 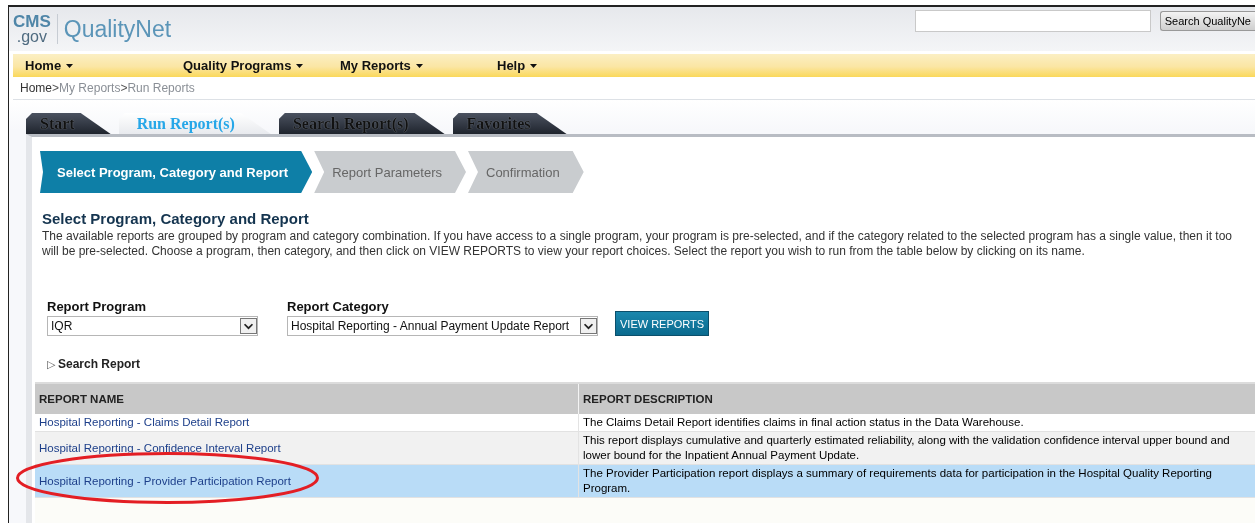 What do you see at coordinates (637, 244) in the screenshot?
I see `section-description: The available reports are grouped by program and category combination. If you have access to a single program, your program is pre-selected, and if the category related to the selected program has a single value, then it too will be pre-selected. Choose a program, then category, and then click on VIEW REPORTS to view your report choices. Select the report you wish to run from the table below by clicking on its name.` at bounding box center [637, 244].